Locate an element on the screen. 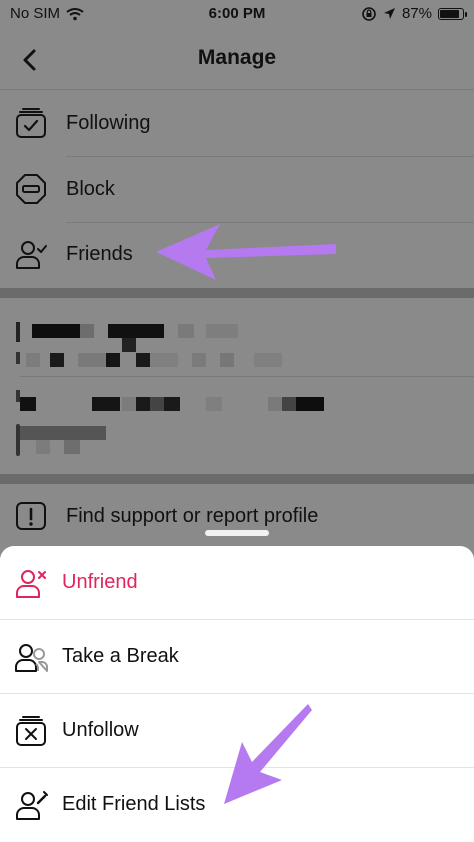 The image size is (474, 842). page-title: Manage is located at coordinates (237, 57).